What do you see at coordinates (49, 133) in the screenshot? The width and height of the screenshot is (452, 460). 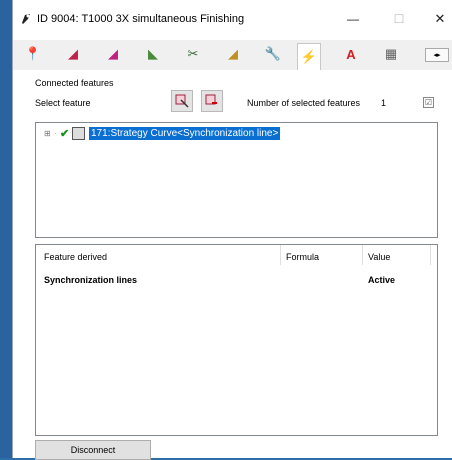 I see `expand-icon: ⊞` at bounding box center [49, 133].